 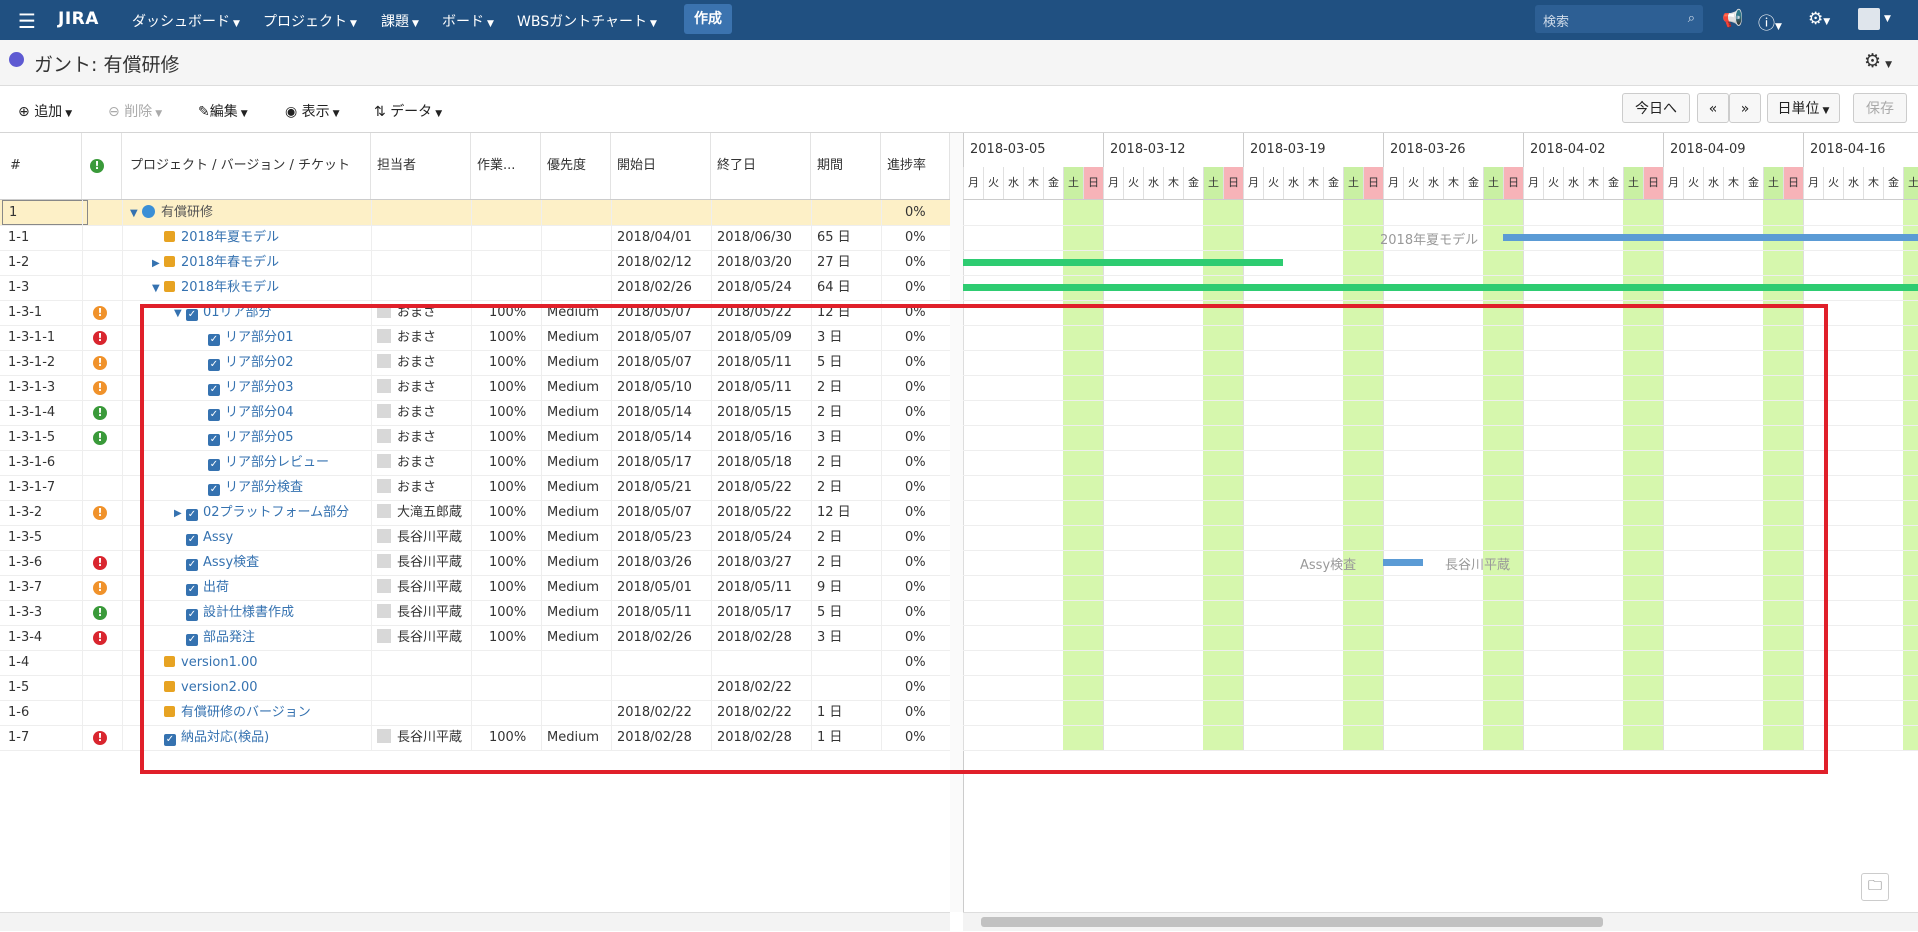 I want to click on task-name: ▶ ✓ 02プラットフォーム部分, so click(x=272, y=512).